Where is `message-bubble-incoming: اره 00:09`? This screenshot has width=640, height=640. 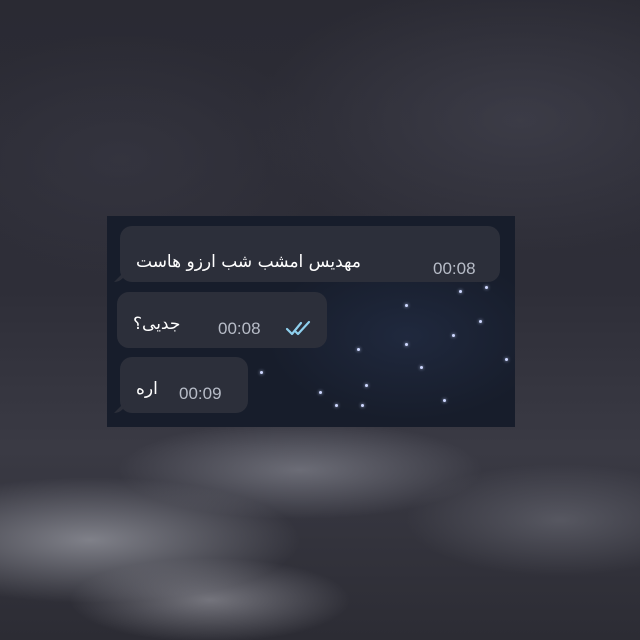
message-bubble-incoming: اره 00:09 is located at coordinates (184, 385).